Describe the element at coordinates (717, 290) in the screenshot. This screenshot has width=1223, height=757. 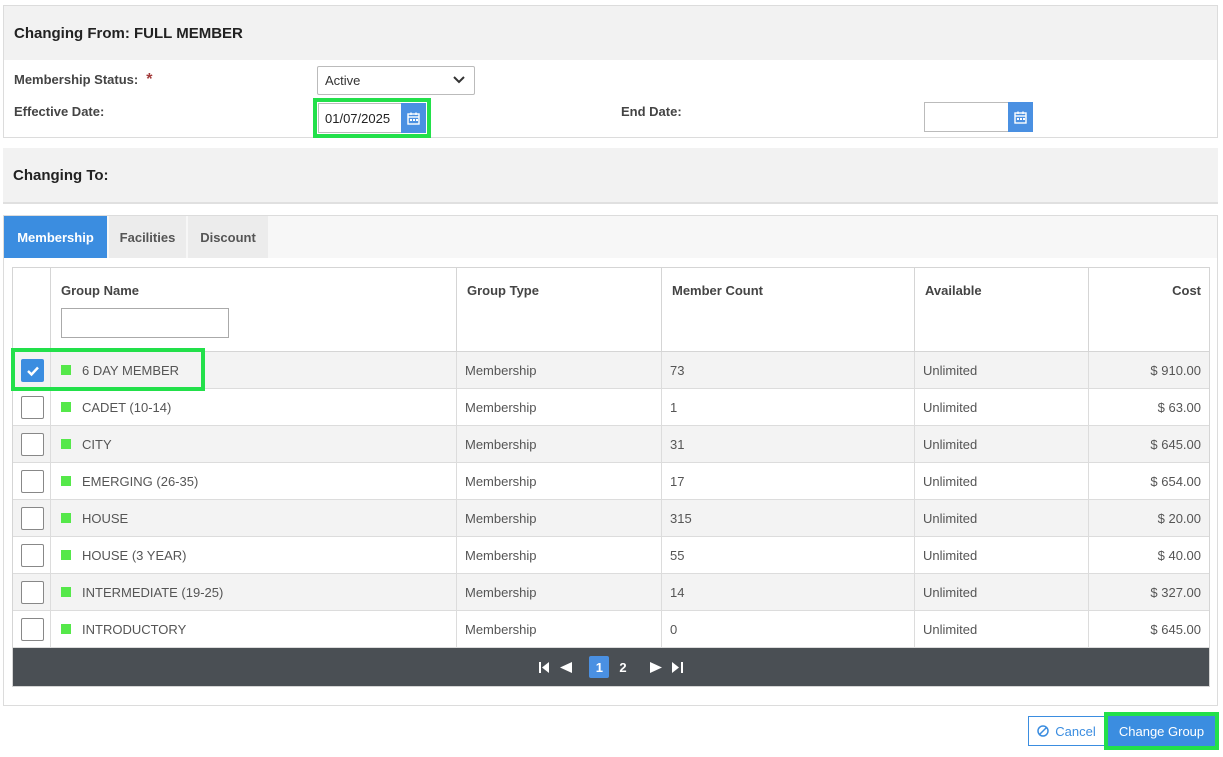
I see `member-count-header: Member Count` at that location.